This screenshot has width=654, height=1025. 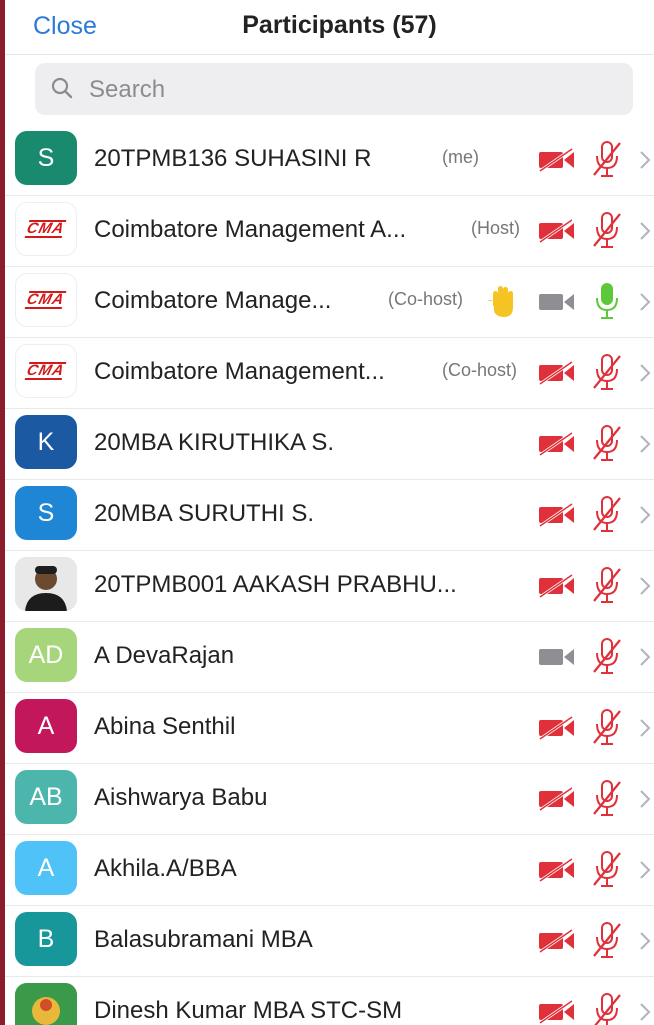 I want to click on participant-row: Dinesh Kumar MBA STC-SM, so click(x=329, y=1001).